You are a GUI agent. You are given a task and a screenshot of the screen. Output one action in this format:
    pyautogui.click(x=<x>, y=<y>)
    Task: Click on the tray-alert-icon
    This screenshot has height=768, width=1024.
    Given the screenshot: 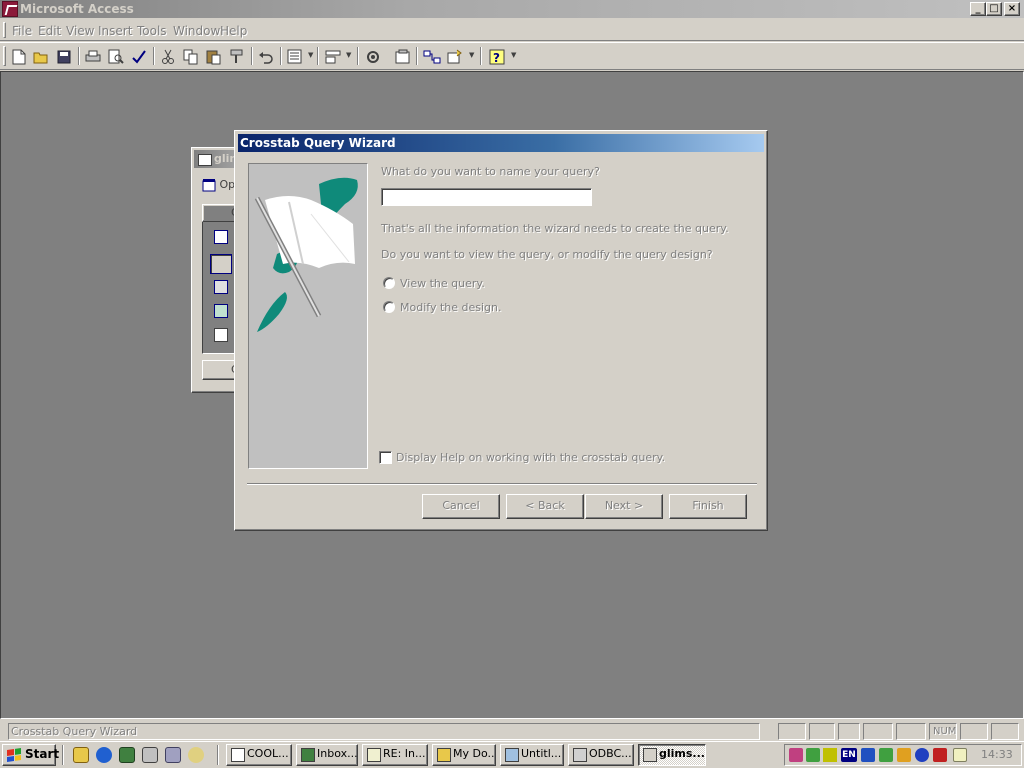 What is the action you would take?
    pyautogui.click(x=940, y=755)
    